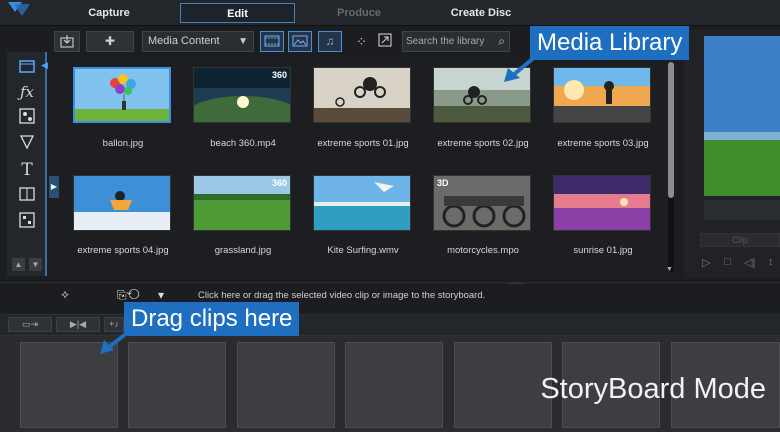 The image size is (780, 432). I want to click on library-search-input: Search the library ⌕, so click(456, 41).